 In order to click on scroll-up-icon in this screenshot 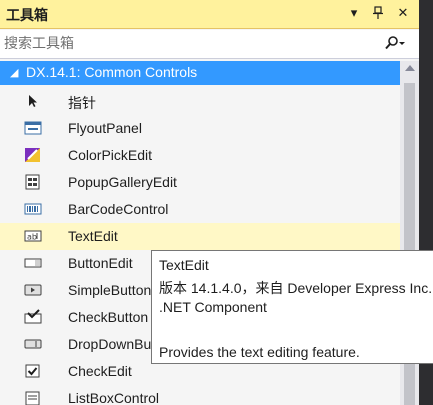, I will do `click(410, 68)`.